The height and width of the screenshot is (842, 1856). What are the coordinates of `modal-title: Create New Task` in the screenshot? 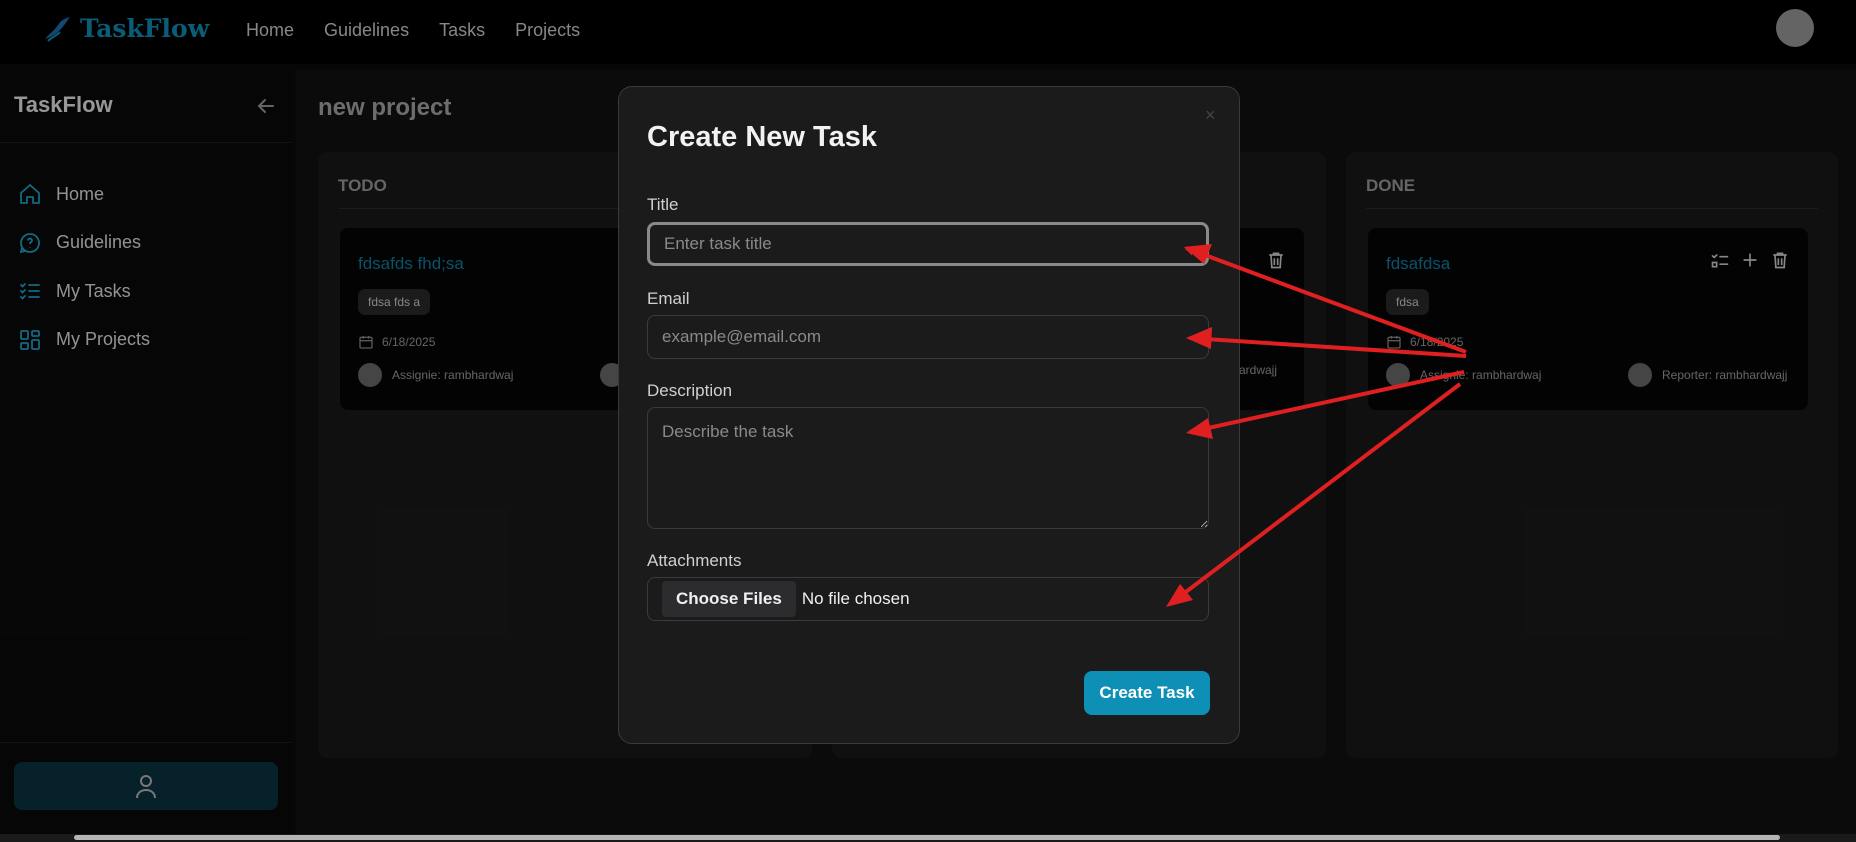 It's located at (762, 137).